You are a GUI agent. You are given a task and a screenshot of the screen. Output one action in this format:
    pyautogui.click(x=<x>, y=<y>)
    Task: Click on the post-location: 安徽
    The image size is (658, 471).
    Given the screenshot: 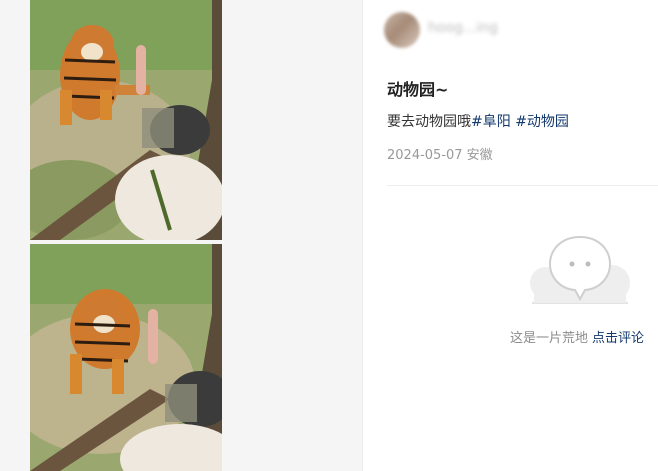 What is the action you would take?
    pyautogui.click(x=479, y=155)
    